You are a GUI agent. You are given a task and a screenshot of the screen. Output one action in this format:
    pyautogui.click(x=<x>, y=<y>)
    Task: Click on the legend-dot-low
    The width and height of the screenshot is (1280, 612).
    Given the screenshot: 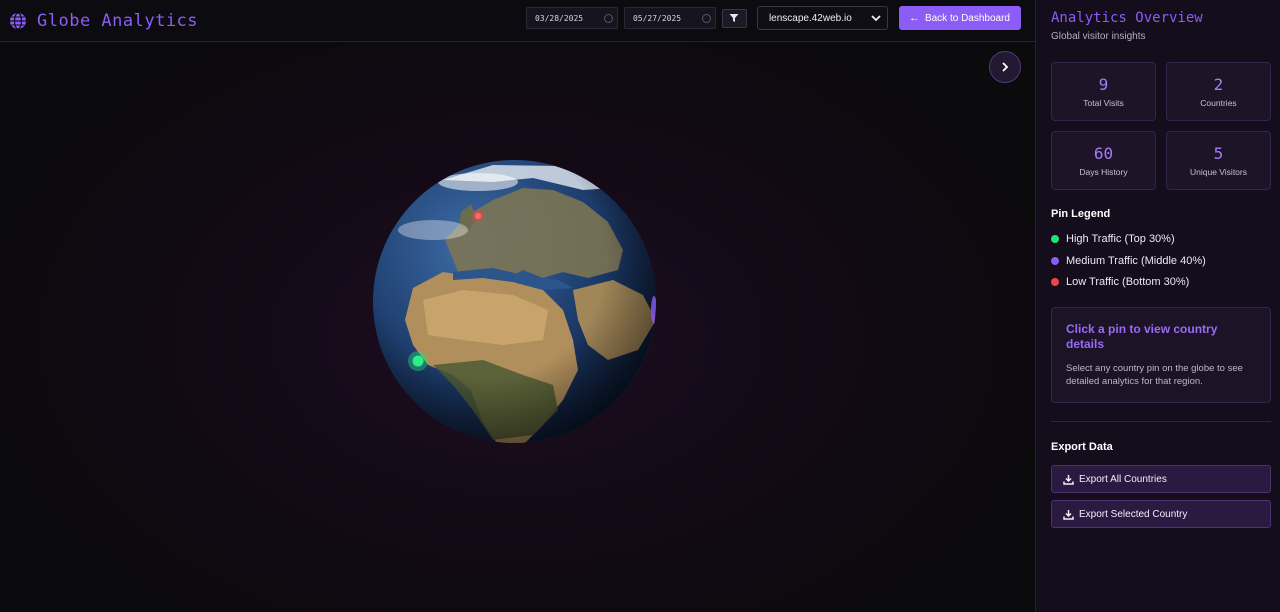 What is the action you would take?
    pyautogui.click(x=1055, y=282)
    